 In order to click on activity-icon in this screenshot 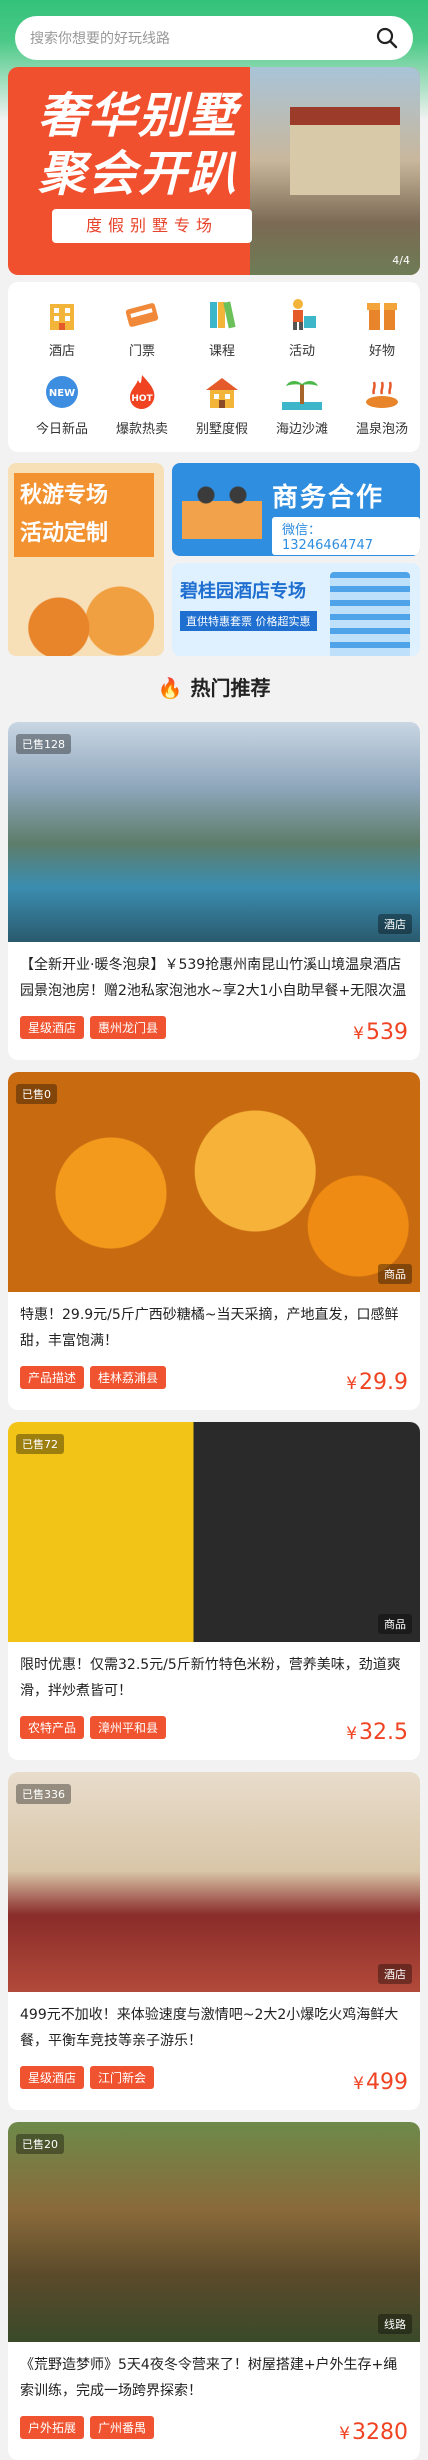, I will do `click(304, 314)`.